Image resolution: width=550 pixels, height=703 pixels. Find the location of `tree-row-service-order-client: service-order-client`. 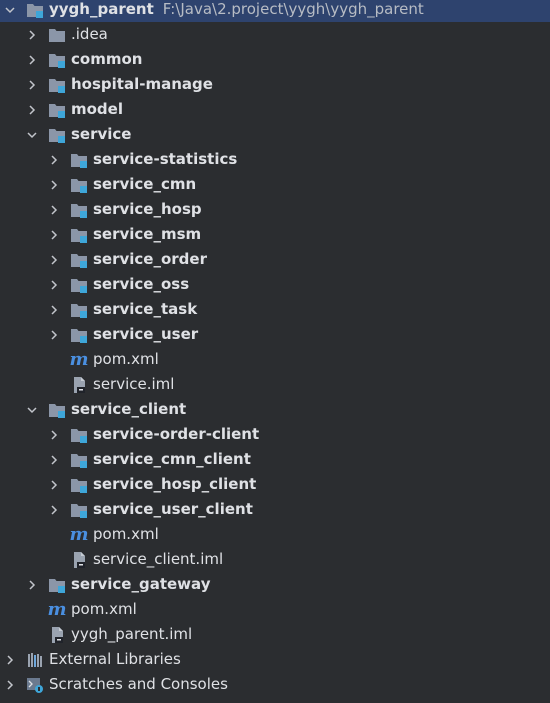

tree-row-service-order-client: service-order-client is located at coordinates (275, 434).